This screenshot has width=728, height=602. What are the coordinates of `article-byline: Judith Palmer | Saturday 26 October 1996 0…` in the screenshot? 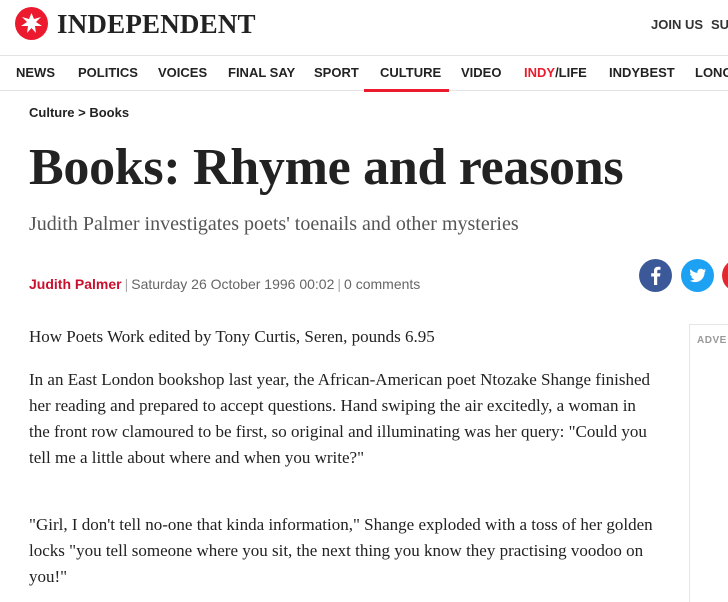 It's located at (224, 284).